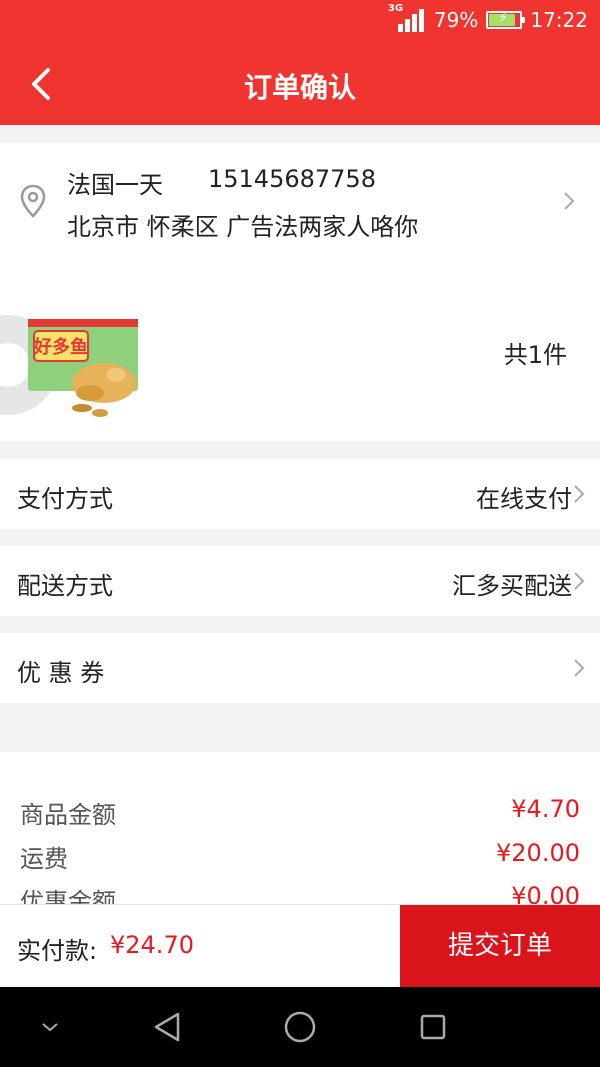  Describe the element at coordinates (456, 20) in the screenshot. I see `battery-percent: 79%` at that location.